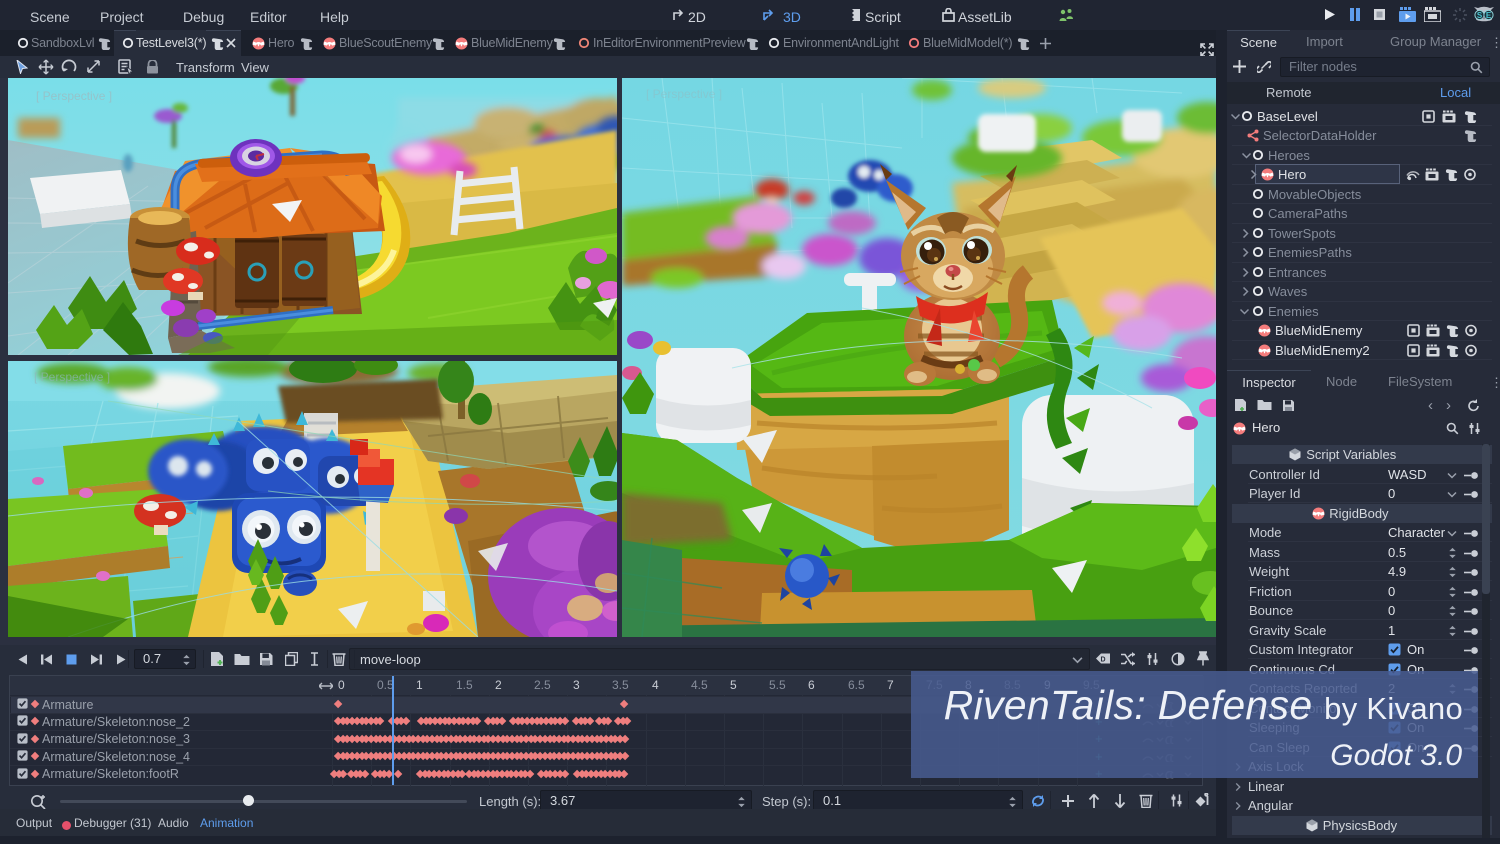 The image size is (1500, 844). I want to click on svg-text: E, so click(1489, 15).